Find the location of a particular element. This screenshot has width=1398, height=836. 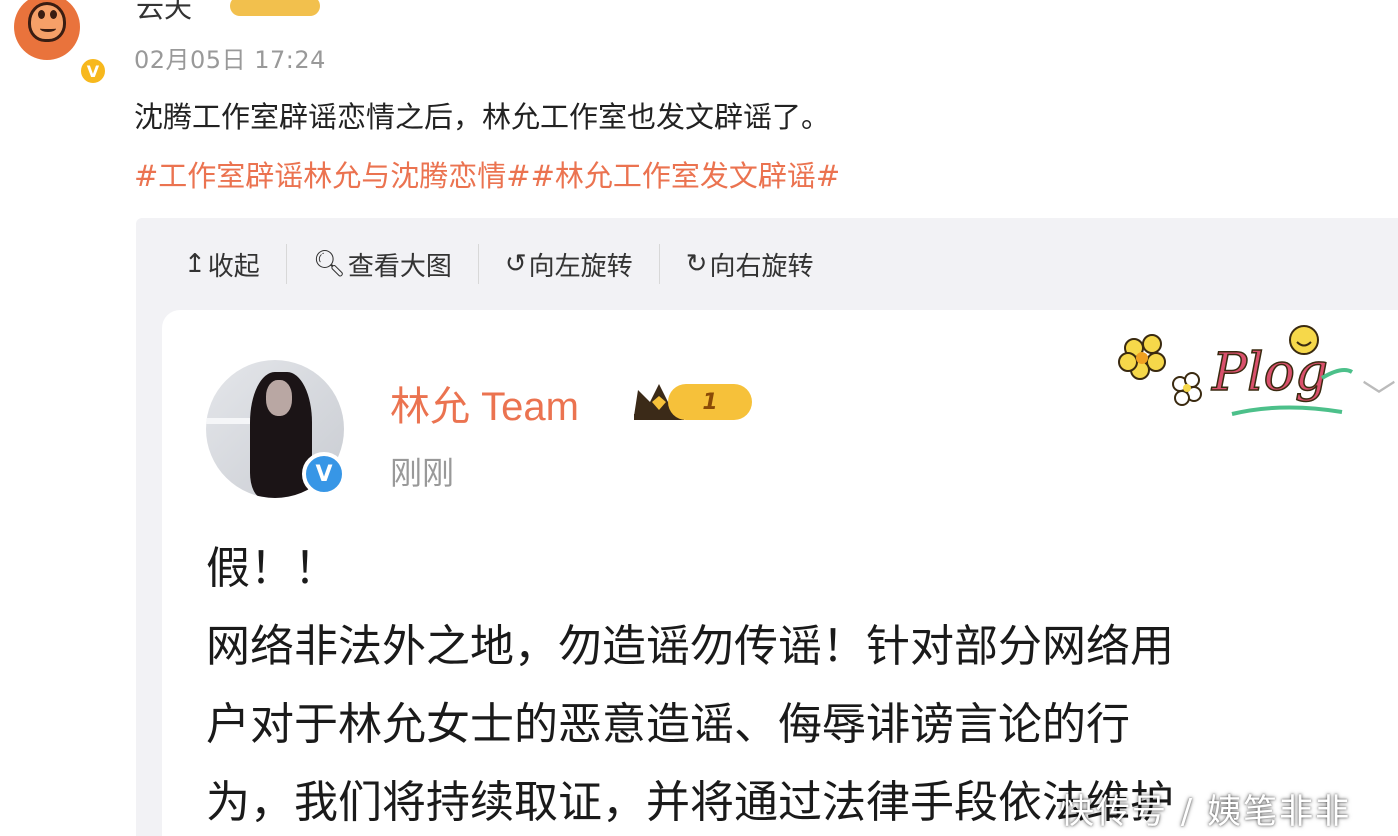

level-badge is located at coordinates (275, 8).